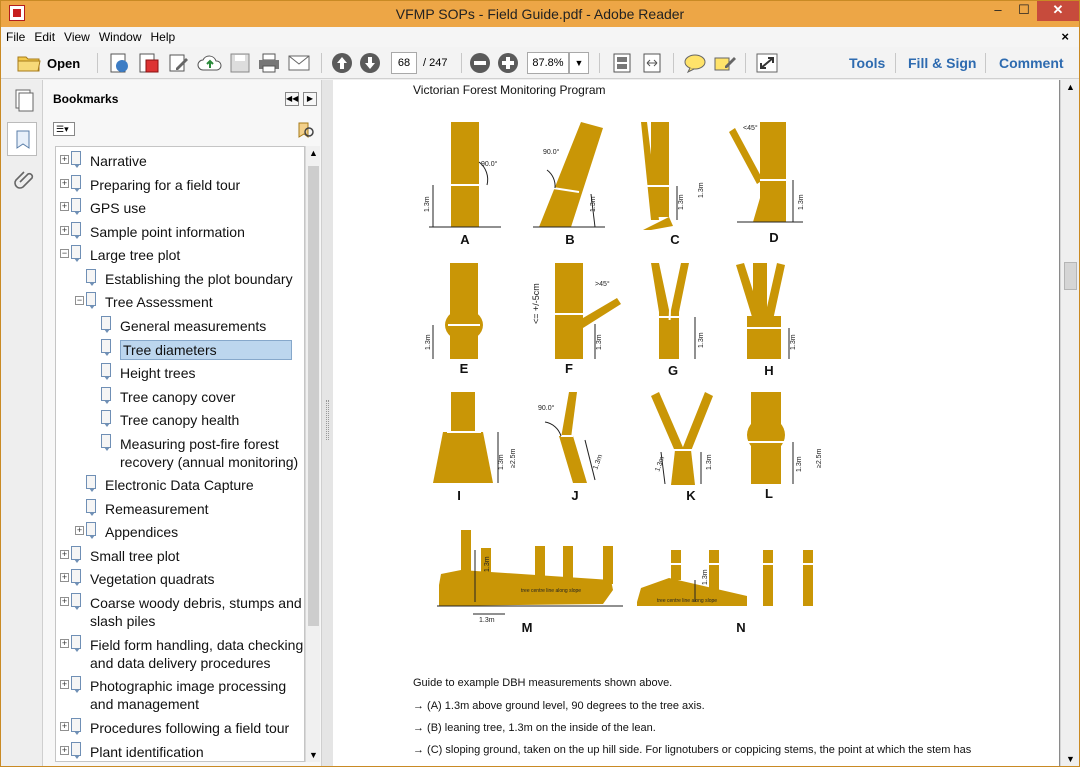  Describe the element at coordinates (579, 63) in the screenshot. I see `zoom-dropdown-button: ▼` at that location.